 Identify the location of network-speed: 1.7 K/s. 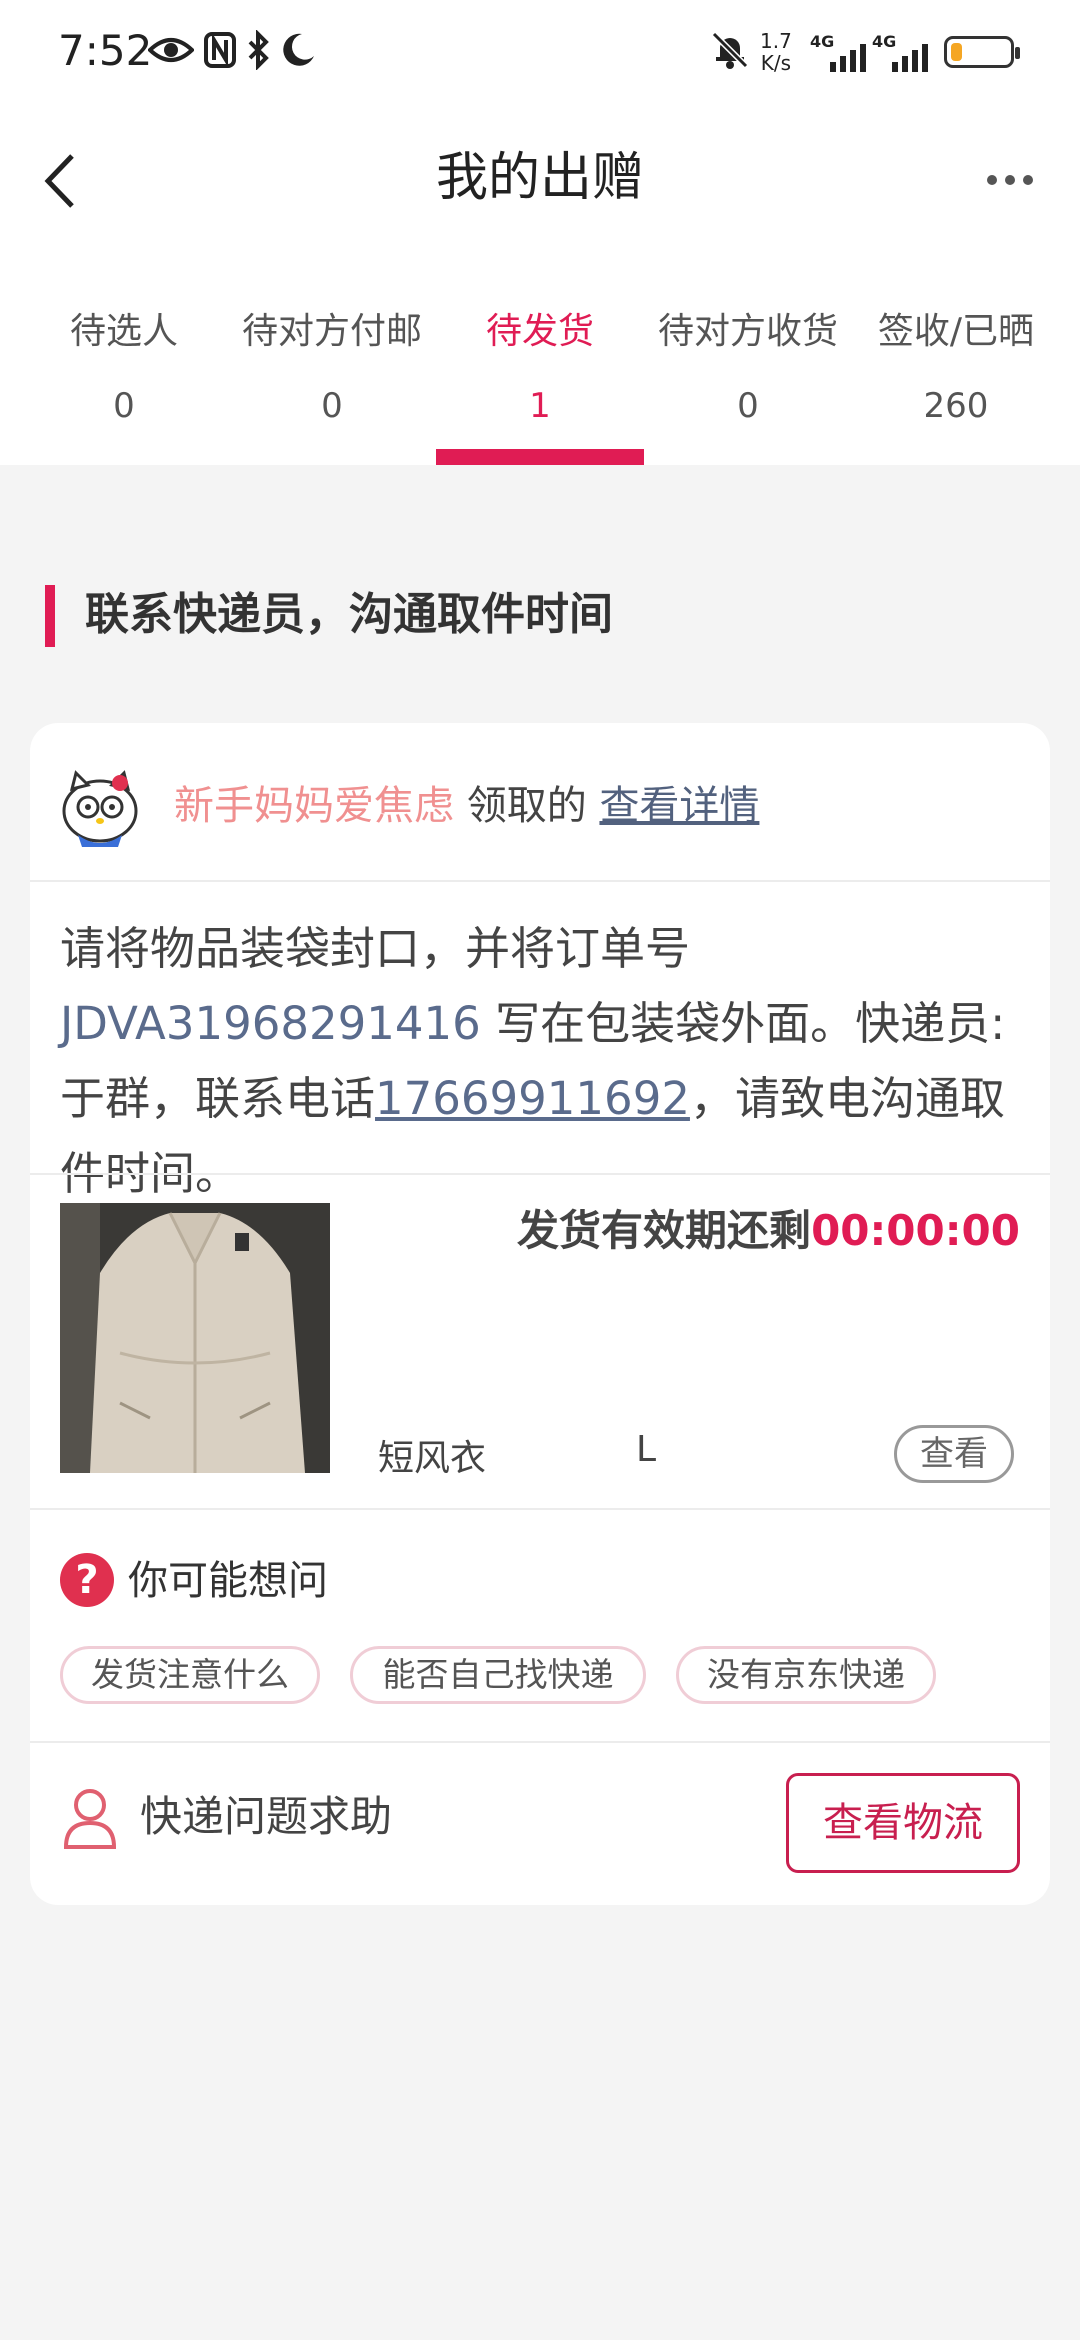
(776, 52).